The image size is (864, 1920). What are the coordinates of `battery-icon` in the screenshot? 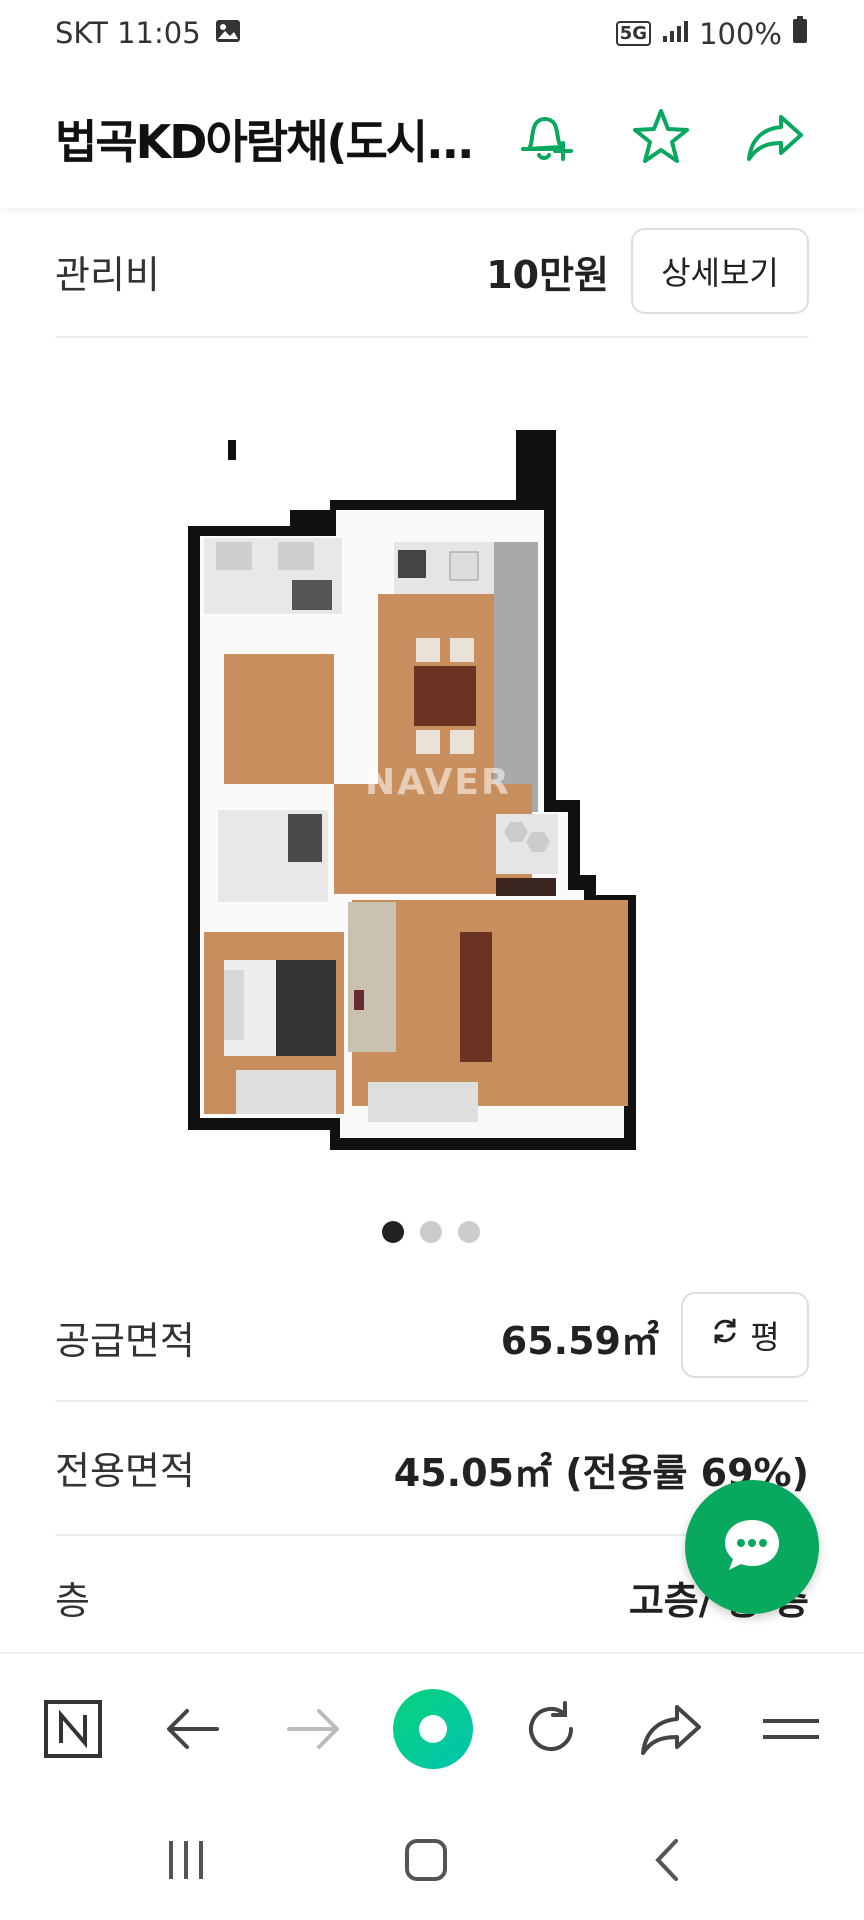 It's located at (800, 33).